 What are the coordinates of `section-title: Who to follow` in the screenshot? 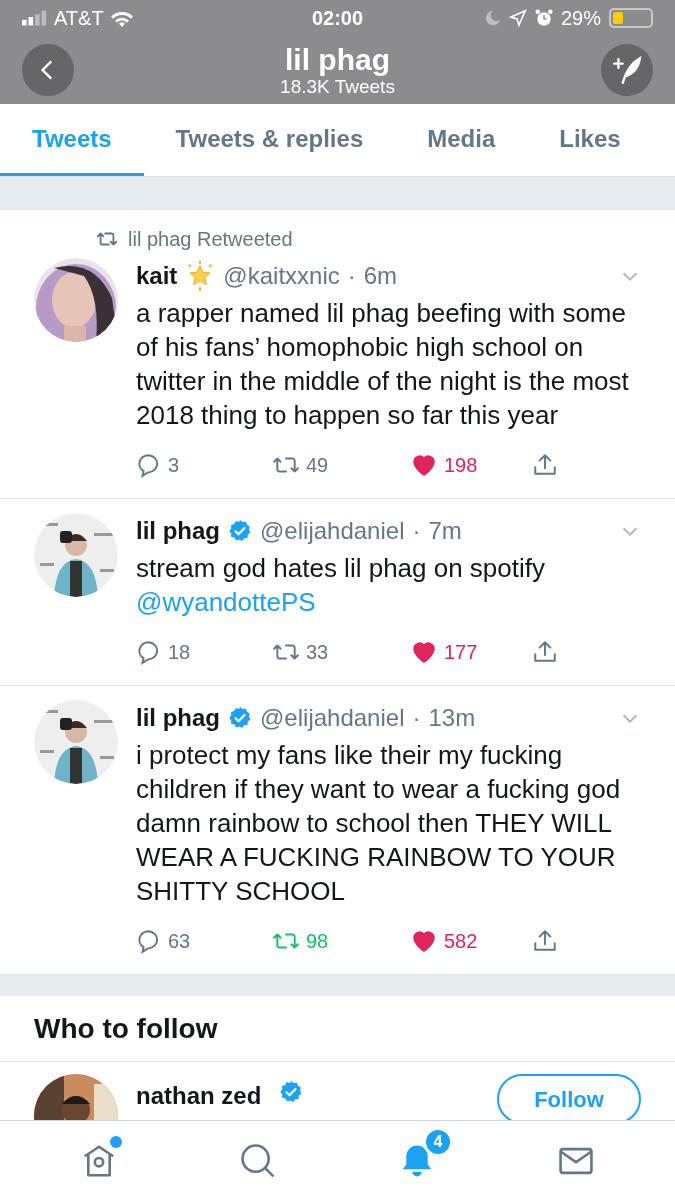 It's located at (126, 1028).